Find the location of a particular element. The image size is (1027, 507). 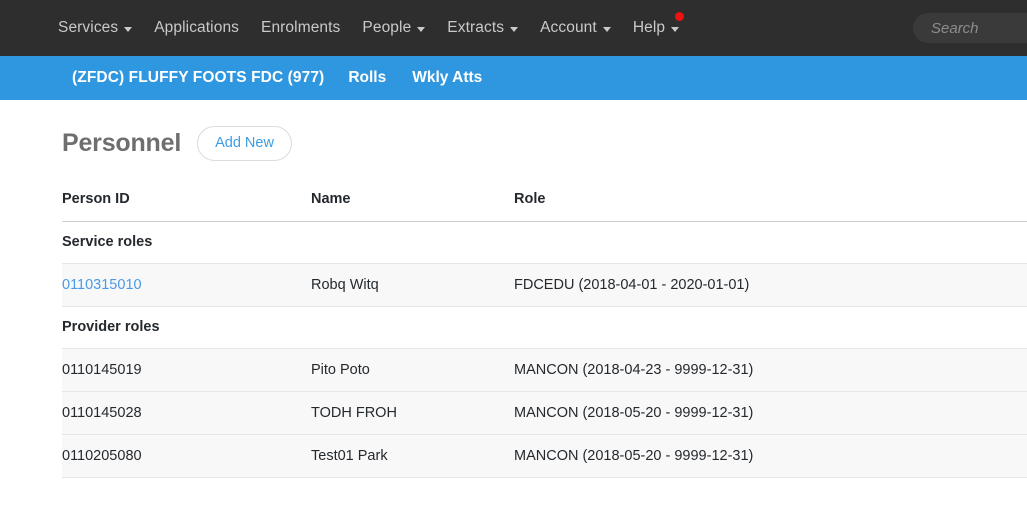

group-header-row: Service roles is located at coordinates (544, 242).